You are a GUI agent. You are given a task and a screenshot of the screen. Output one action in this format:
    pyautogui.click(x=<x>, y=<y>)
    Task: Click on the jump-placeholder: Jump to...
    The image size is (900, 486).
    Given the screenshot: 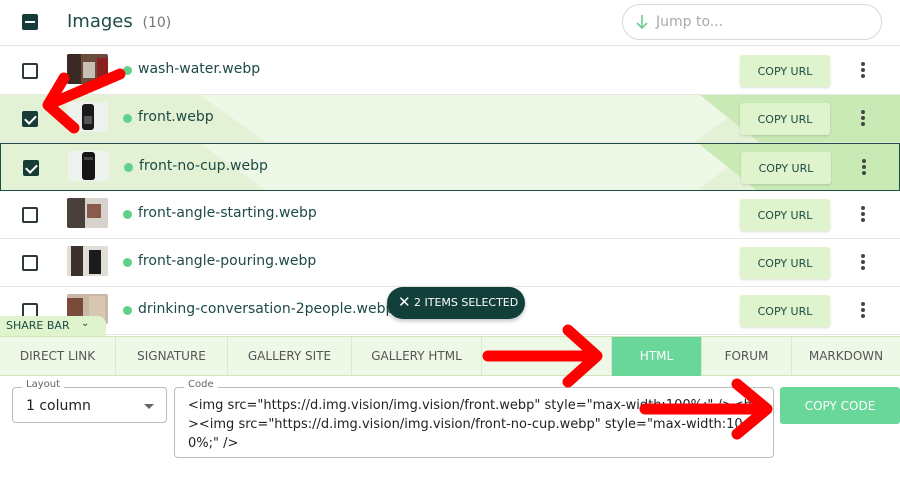 What is the action you would take?
    pyautogui.click(x=690, y=22)
    